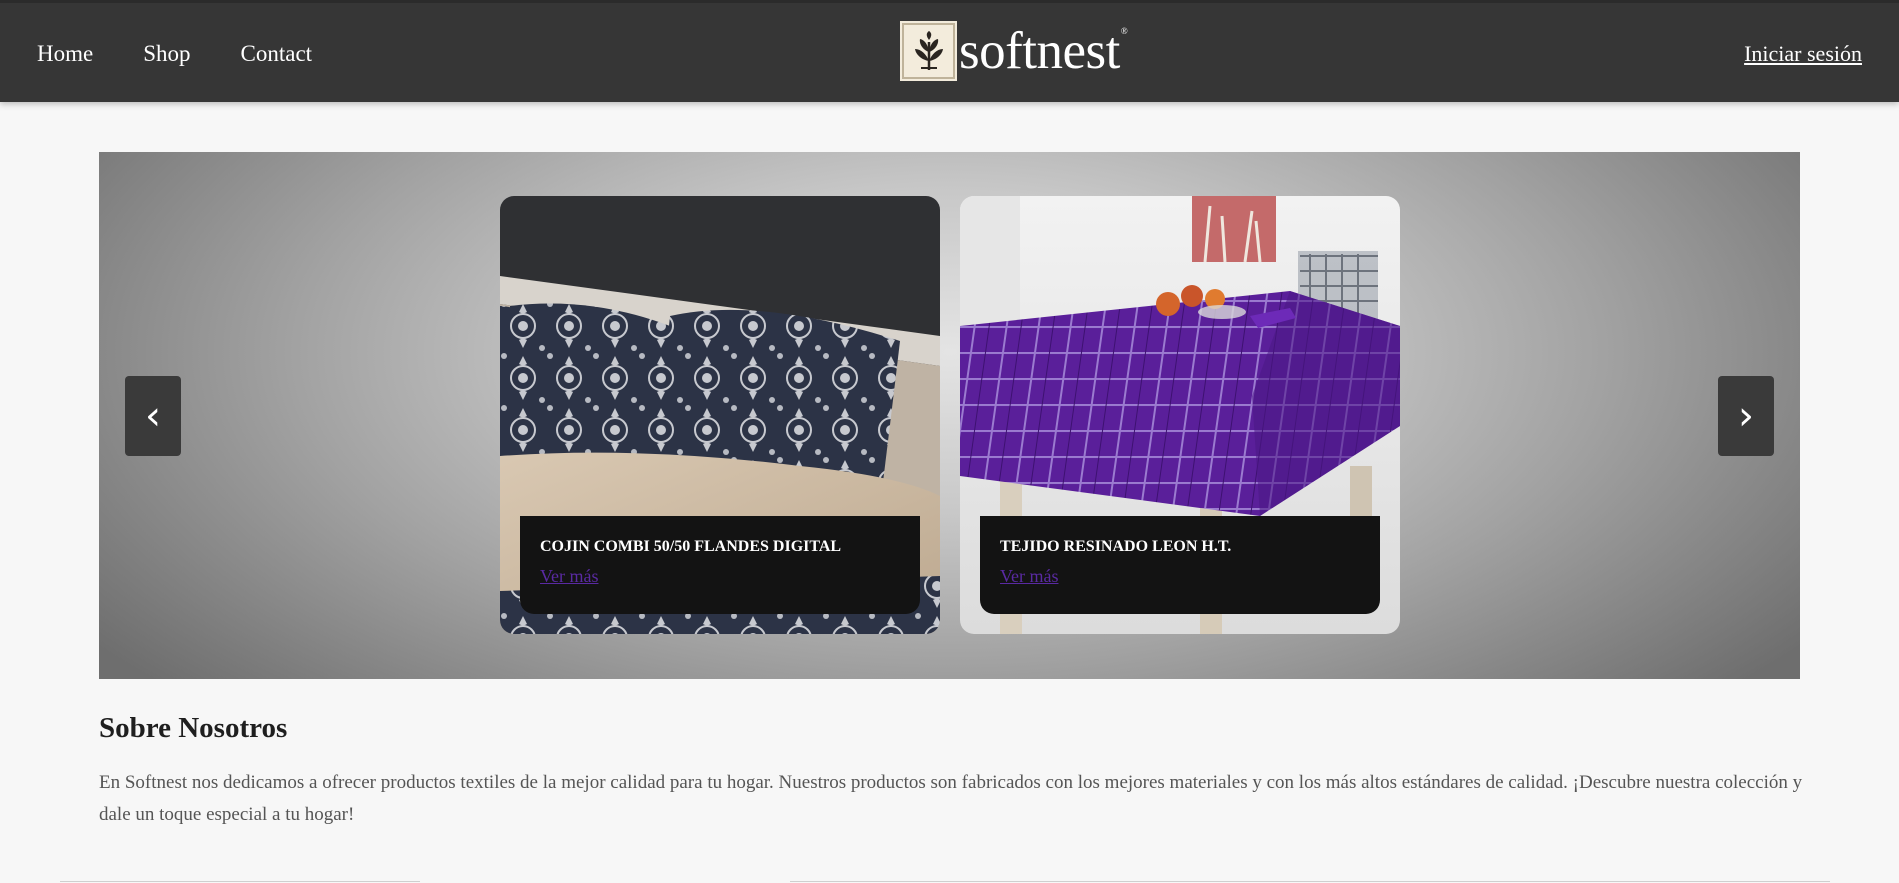 The width and height of the screenshot is (1899, 883). Describe the element at coordinates (928, 51) in the screenshot. I see `logo-plant-icon` at that location.